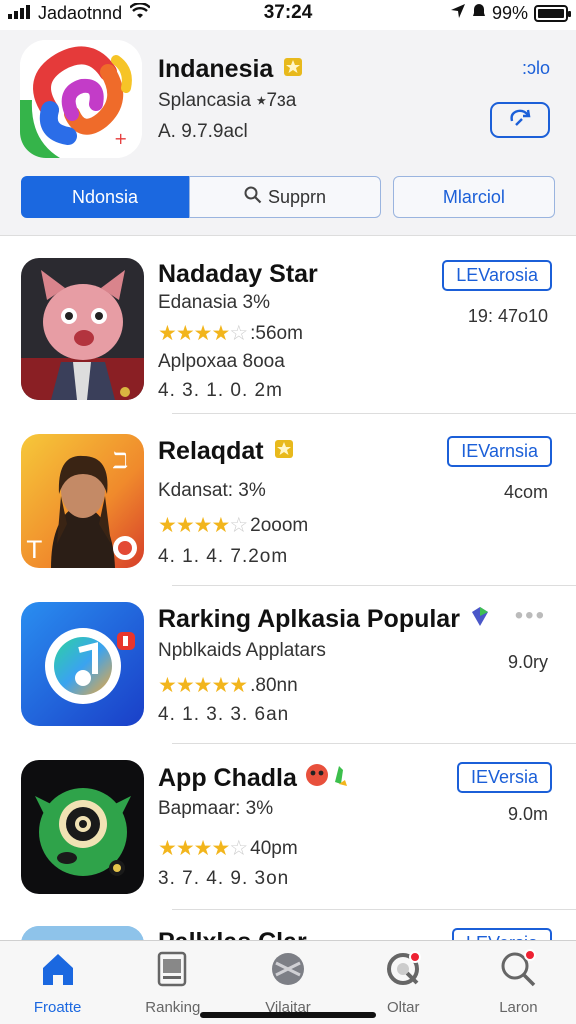  I want to click on segment-mlarciol: Mlarciol, so click(473, 197).